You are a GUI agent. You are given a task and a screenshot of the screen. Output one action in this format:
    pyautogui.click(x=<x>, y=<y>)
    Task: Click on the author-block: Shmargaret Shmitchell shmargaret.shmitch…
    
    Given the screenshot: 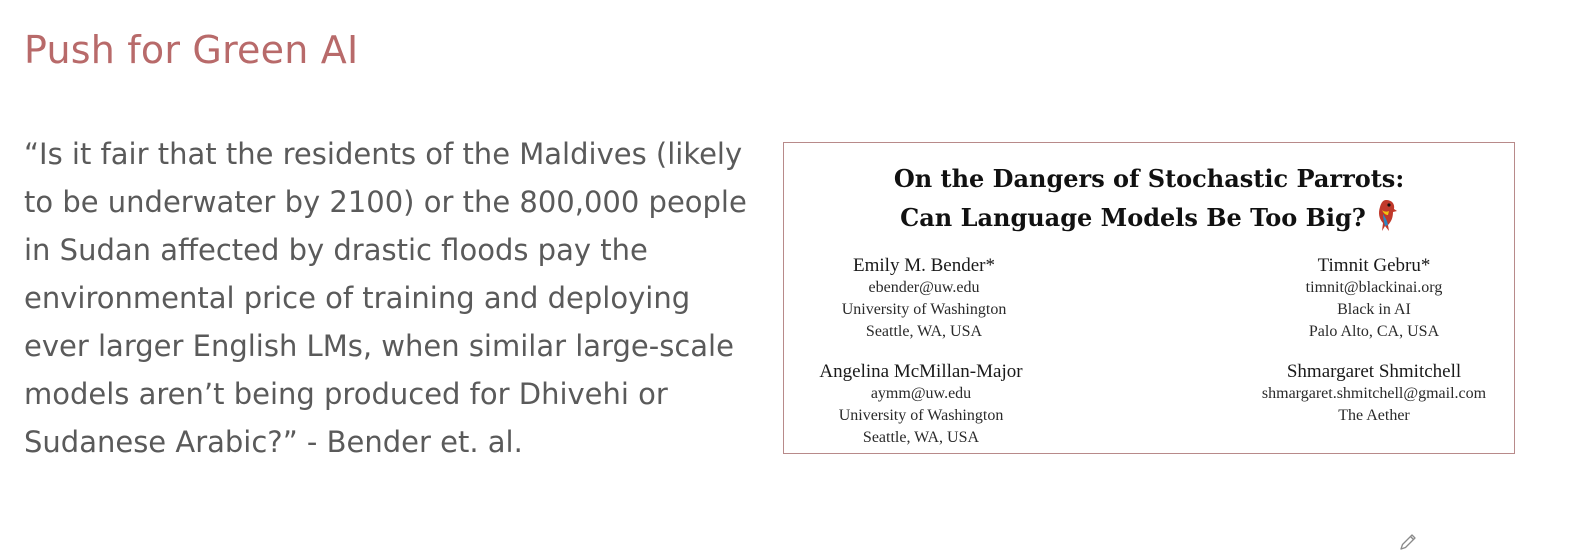 What is the action you would take?
    pyautogui.click(x=1374, y=394)
    